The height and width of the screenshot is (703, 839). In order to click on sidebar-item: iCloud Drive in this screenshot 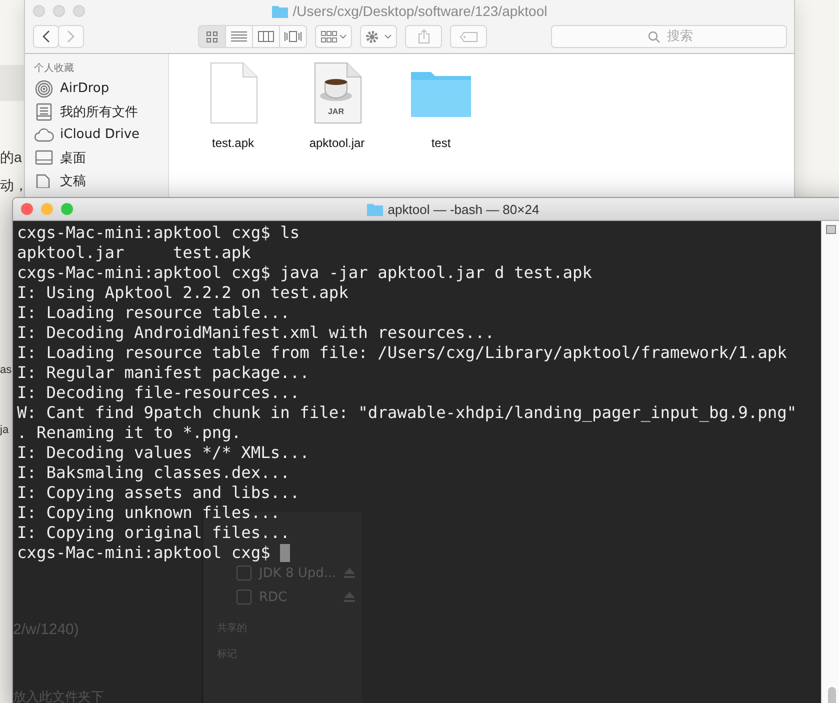, I will do `click(101, 134)`.